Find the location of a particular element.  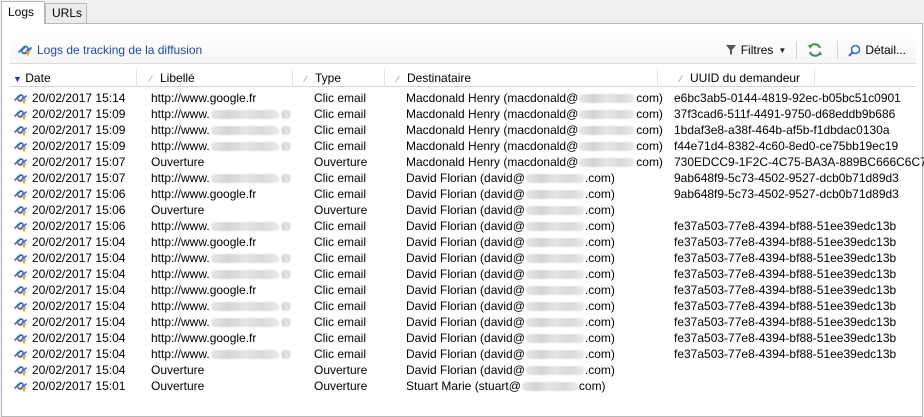

filters-label: Filtres is located at coordinates (757, 50).